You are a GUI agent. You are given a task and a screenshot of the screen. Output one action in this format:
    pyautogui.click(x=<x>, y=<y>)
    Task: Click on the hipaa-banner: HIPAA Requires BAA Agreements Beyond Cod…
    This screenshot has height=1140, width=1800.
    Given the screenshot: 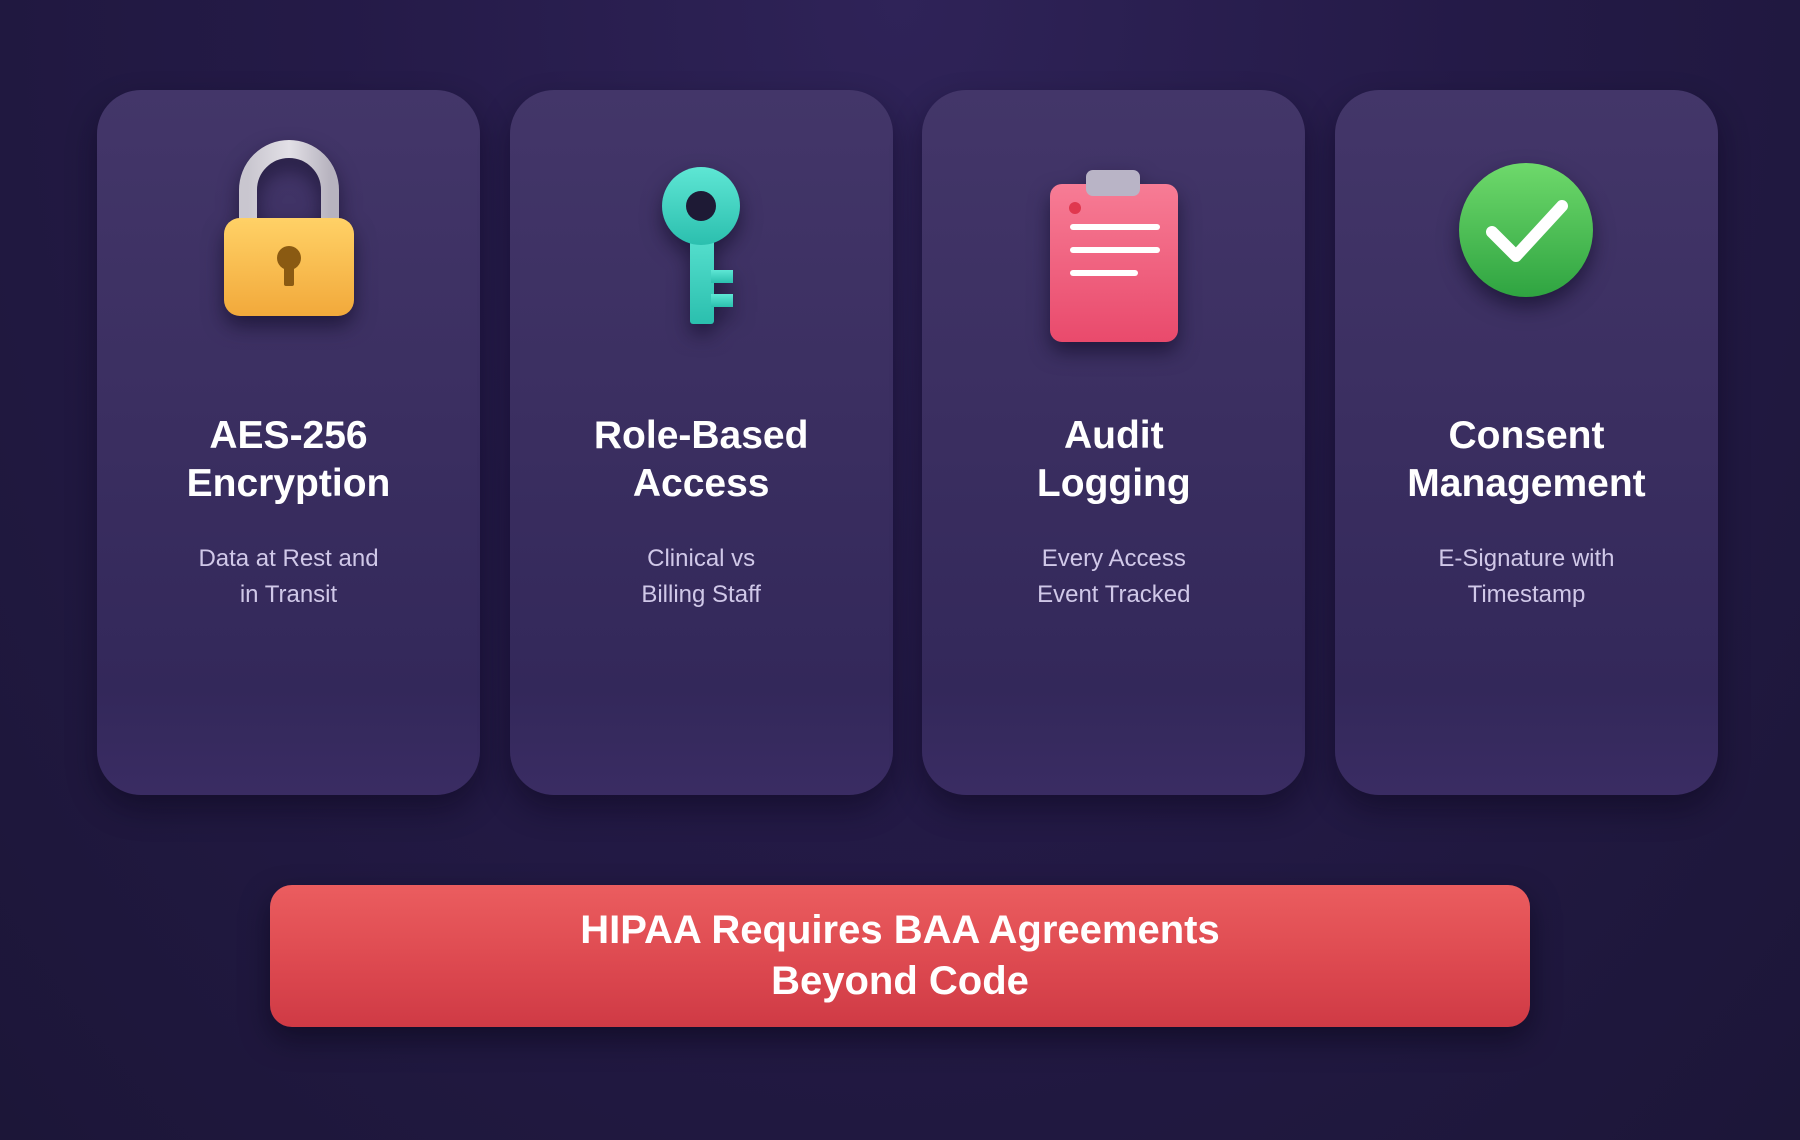 What is the action you would take?
    pyautogui.click(x=900, y=956)
    